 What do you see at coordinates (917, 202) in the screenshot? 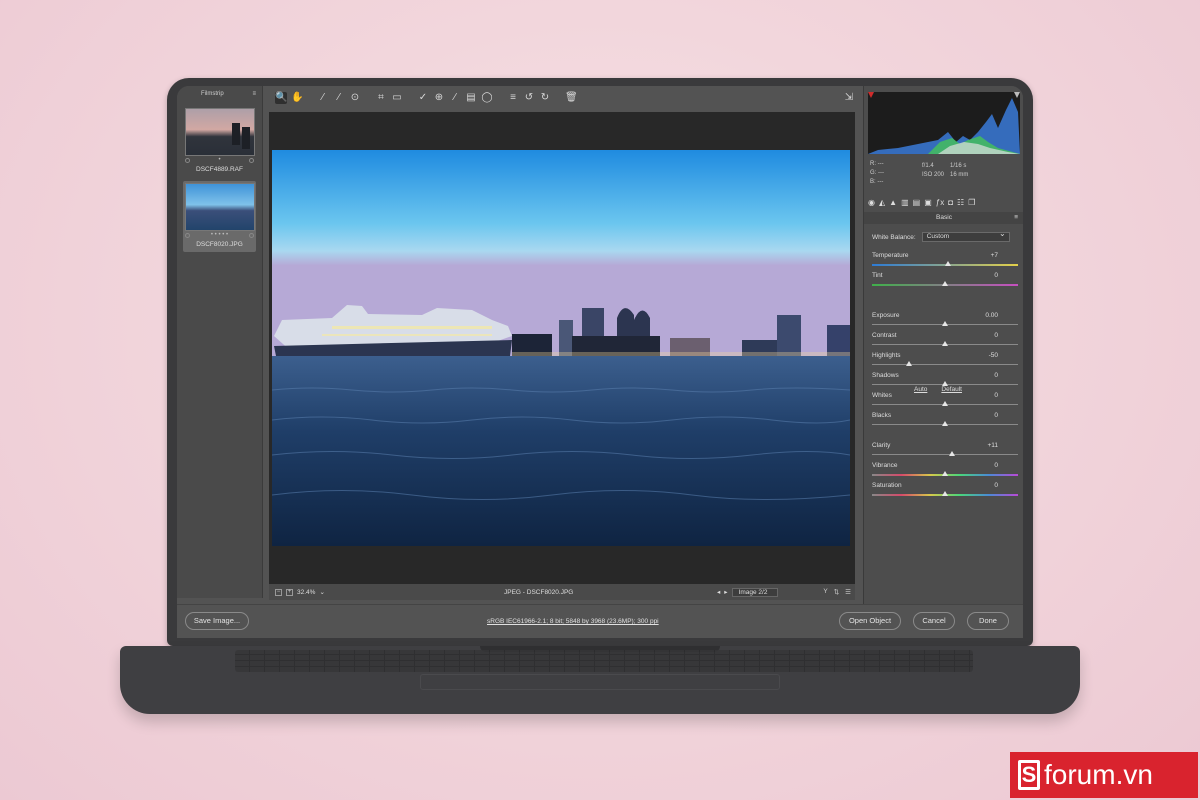
I see `split-toning-tab-icon: ▤` at bounding box center [917, 202].